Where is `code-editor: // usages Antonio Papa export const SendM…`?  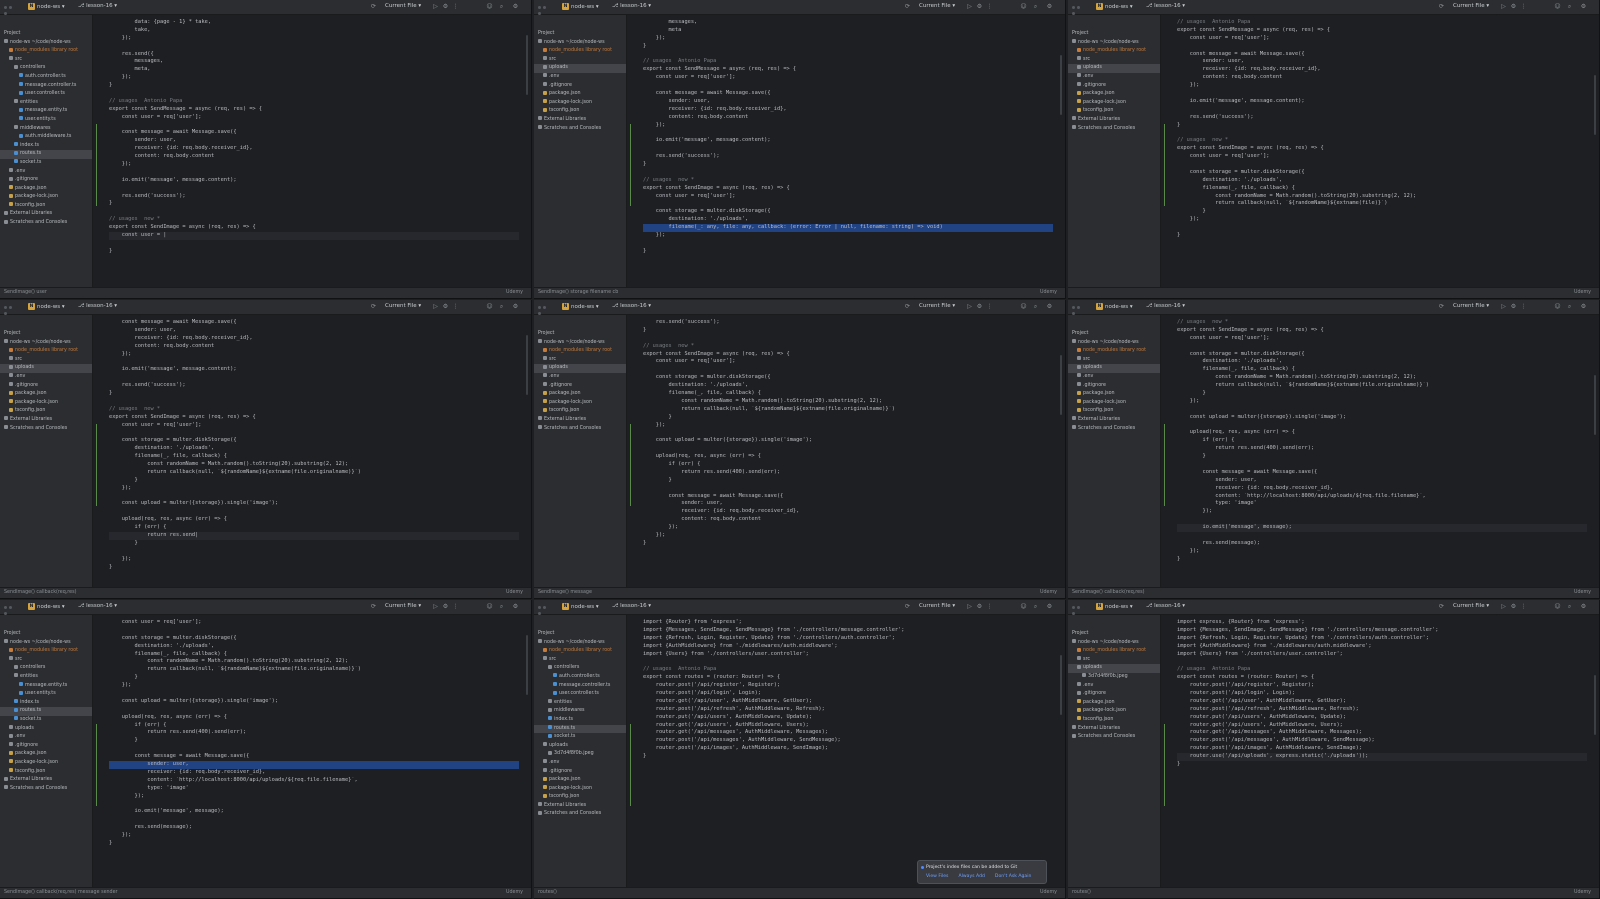 code-editor: // usages Antonio Papa export const SendM… is located at coordinates (1380, 151).